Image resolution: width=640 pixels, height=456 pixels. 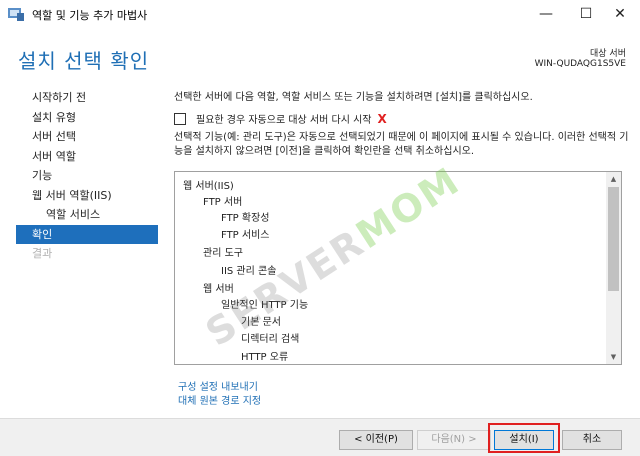 I want to click on nav-item-installation-type: 설치 유형, so click(x=87, y=118).